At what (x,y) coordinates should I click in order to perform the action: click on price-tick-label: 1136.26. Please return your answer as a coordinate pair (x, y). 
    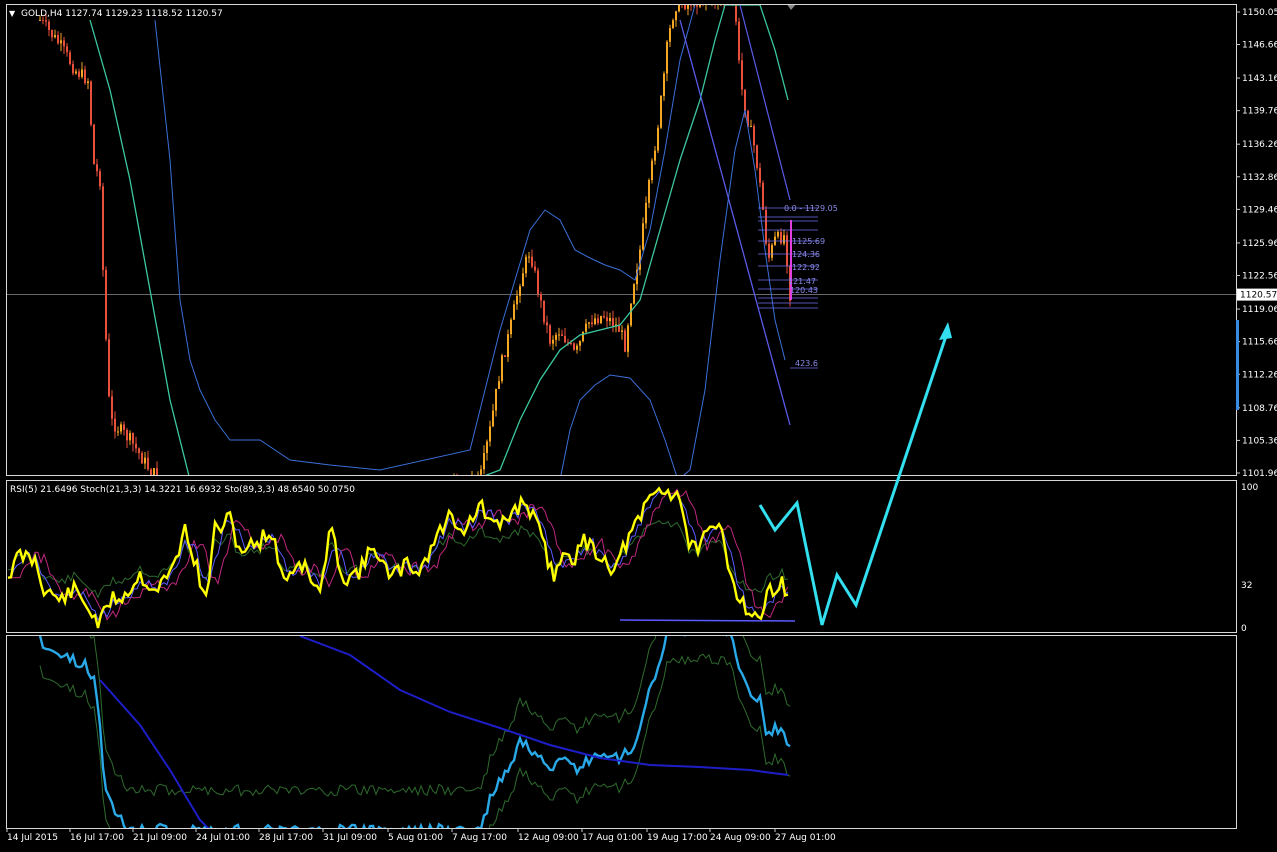
    Looking at the image, I should click on (1259, 145).